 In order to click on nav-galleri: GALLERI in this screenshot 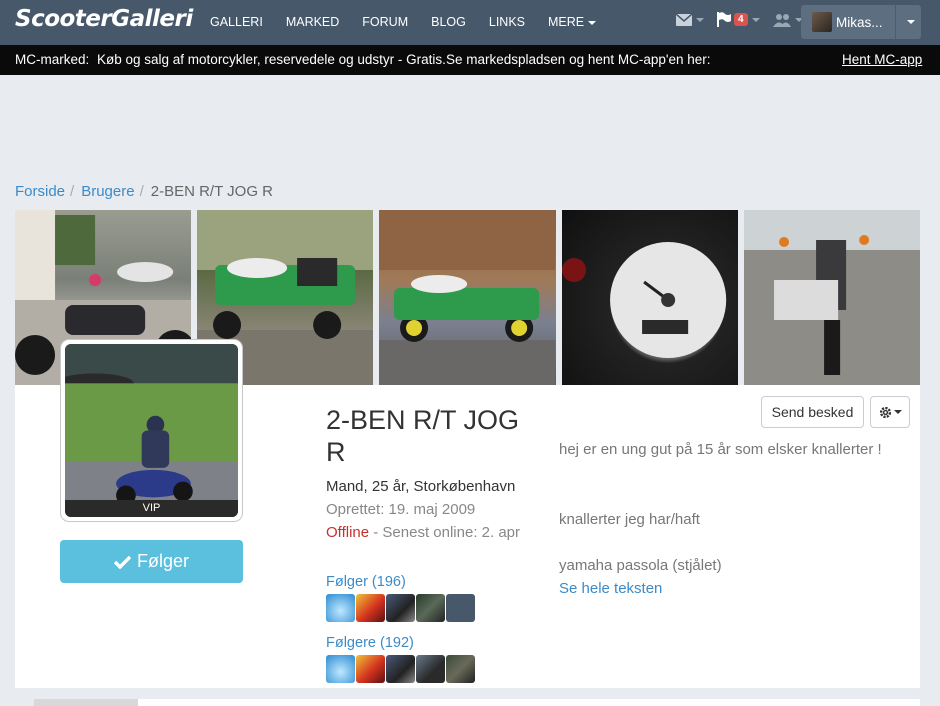, I will do `click(236, 22)`.